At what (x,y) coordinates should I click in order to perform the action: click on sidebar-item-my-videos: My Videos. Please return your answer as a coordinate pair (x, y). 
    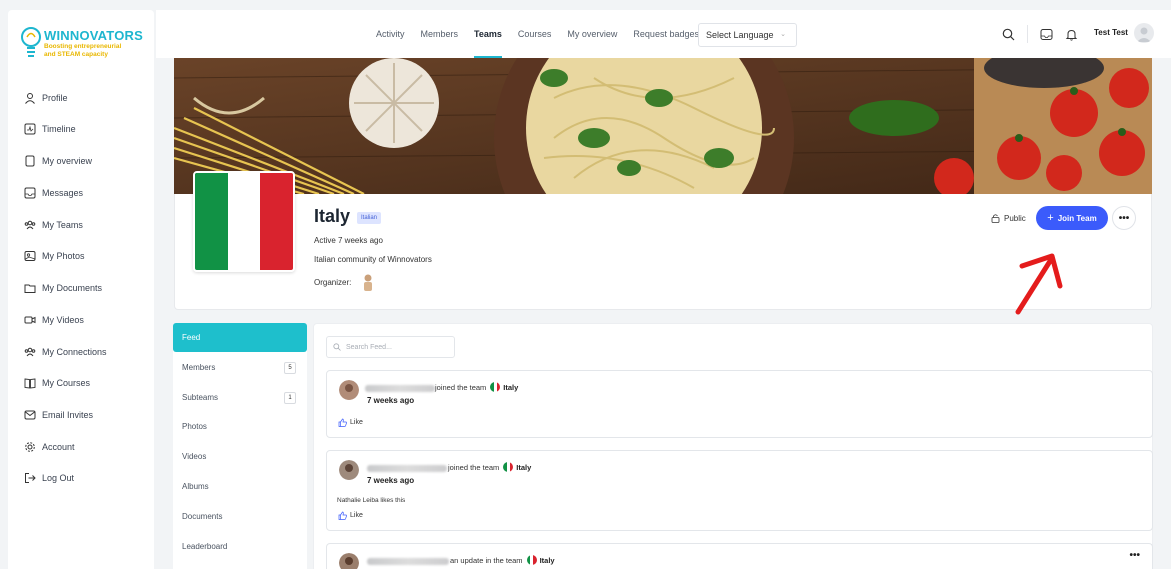
    Looking at the image, I should click on (54, 320).